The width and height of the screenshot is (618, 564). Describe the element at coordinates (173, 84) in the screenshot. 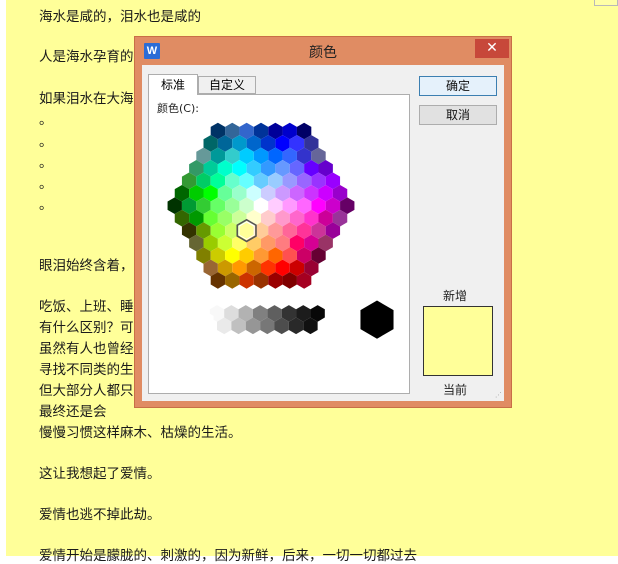

I see `tab-standard: 标准` at that location.